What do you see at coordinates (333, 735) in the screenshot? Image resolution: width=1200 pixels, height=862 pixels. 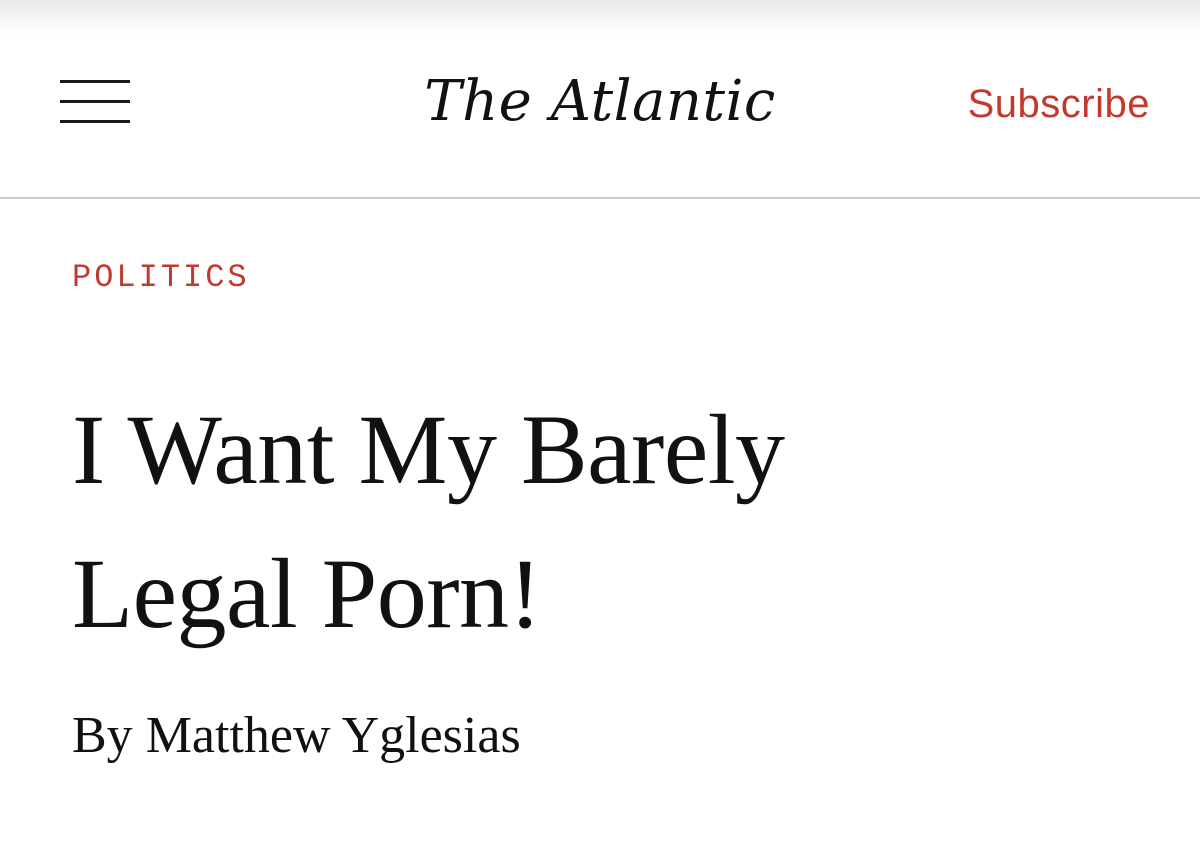 I see `author-link: Matthew Yglesias` at bounding box center [333, 735].